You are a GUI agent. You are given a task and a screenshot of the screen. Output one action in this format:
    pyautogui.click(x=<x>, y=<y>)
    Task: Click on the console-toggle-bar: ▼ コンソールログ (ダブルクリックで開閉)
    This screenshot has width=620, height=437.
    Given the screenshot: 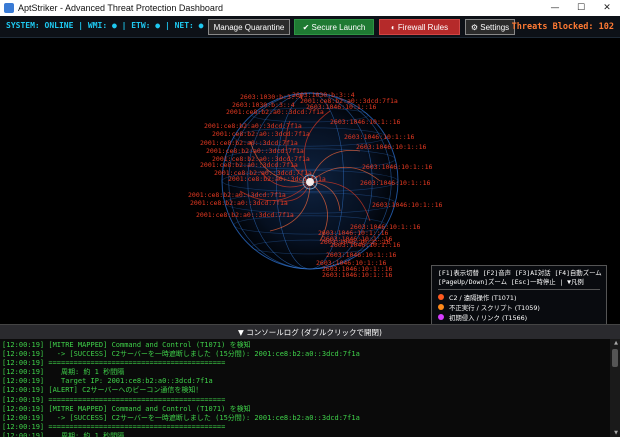 What is the action you would take?
    pyautogui.click(x=310, y=331)
    